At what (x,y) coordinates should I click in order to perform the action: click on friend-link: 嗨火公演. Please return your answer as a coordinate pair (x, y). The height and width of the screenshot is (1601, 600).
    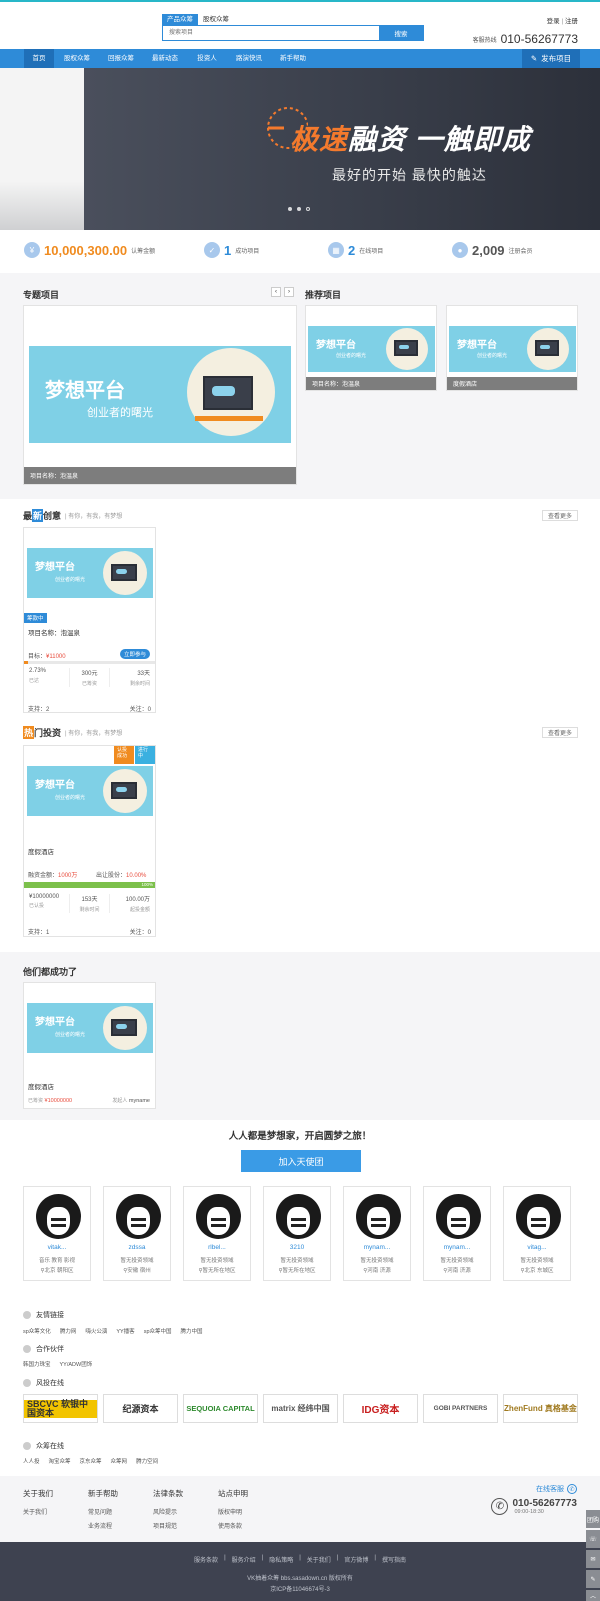
    Looking at the image, I should click on (96, 1331).